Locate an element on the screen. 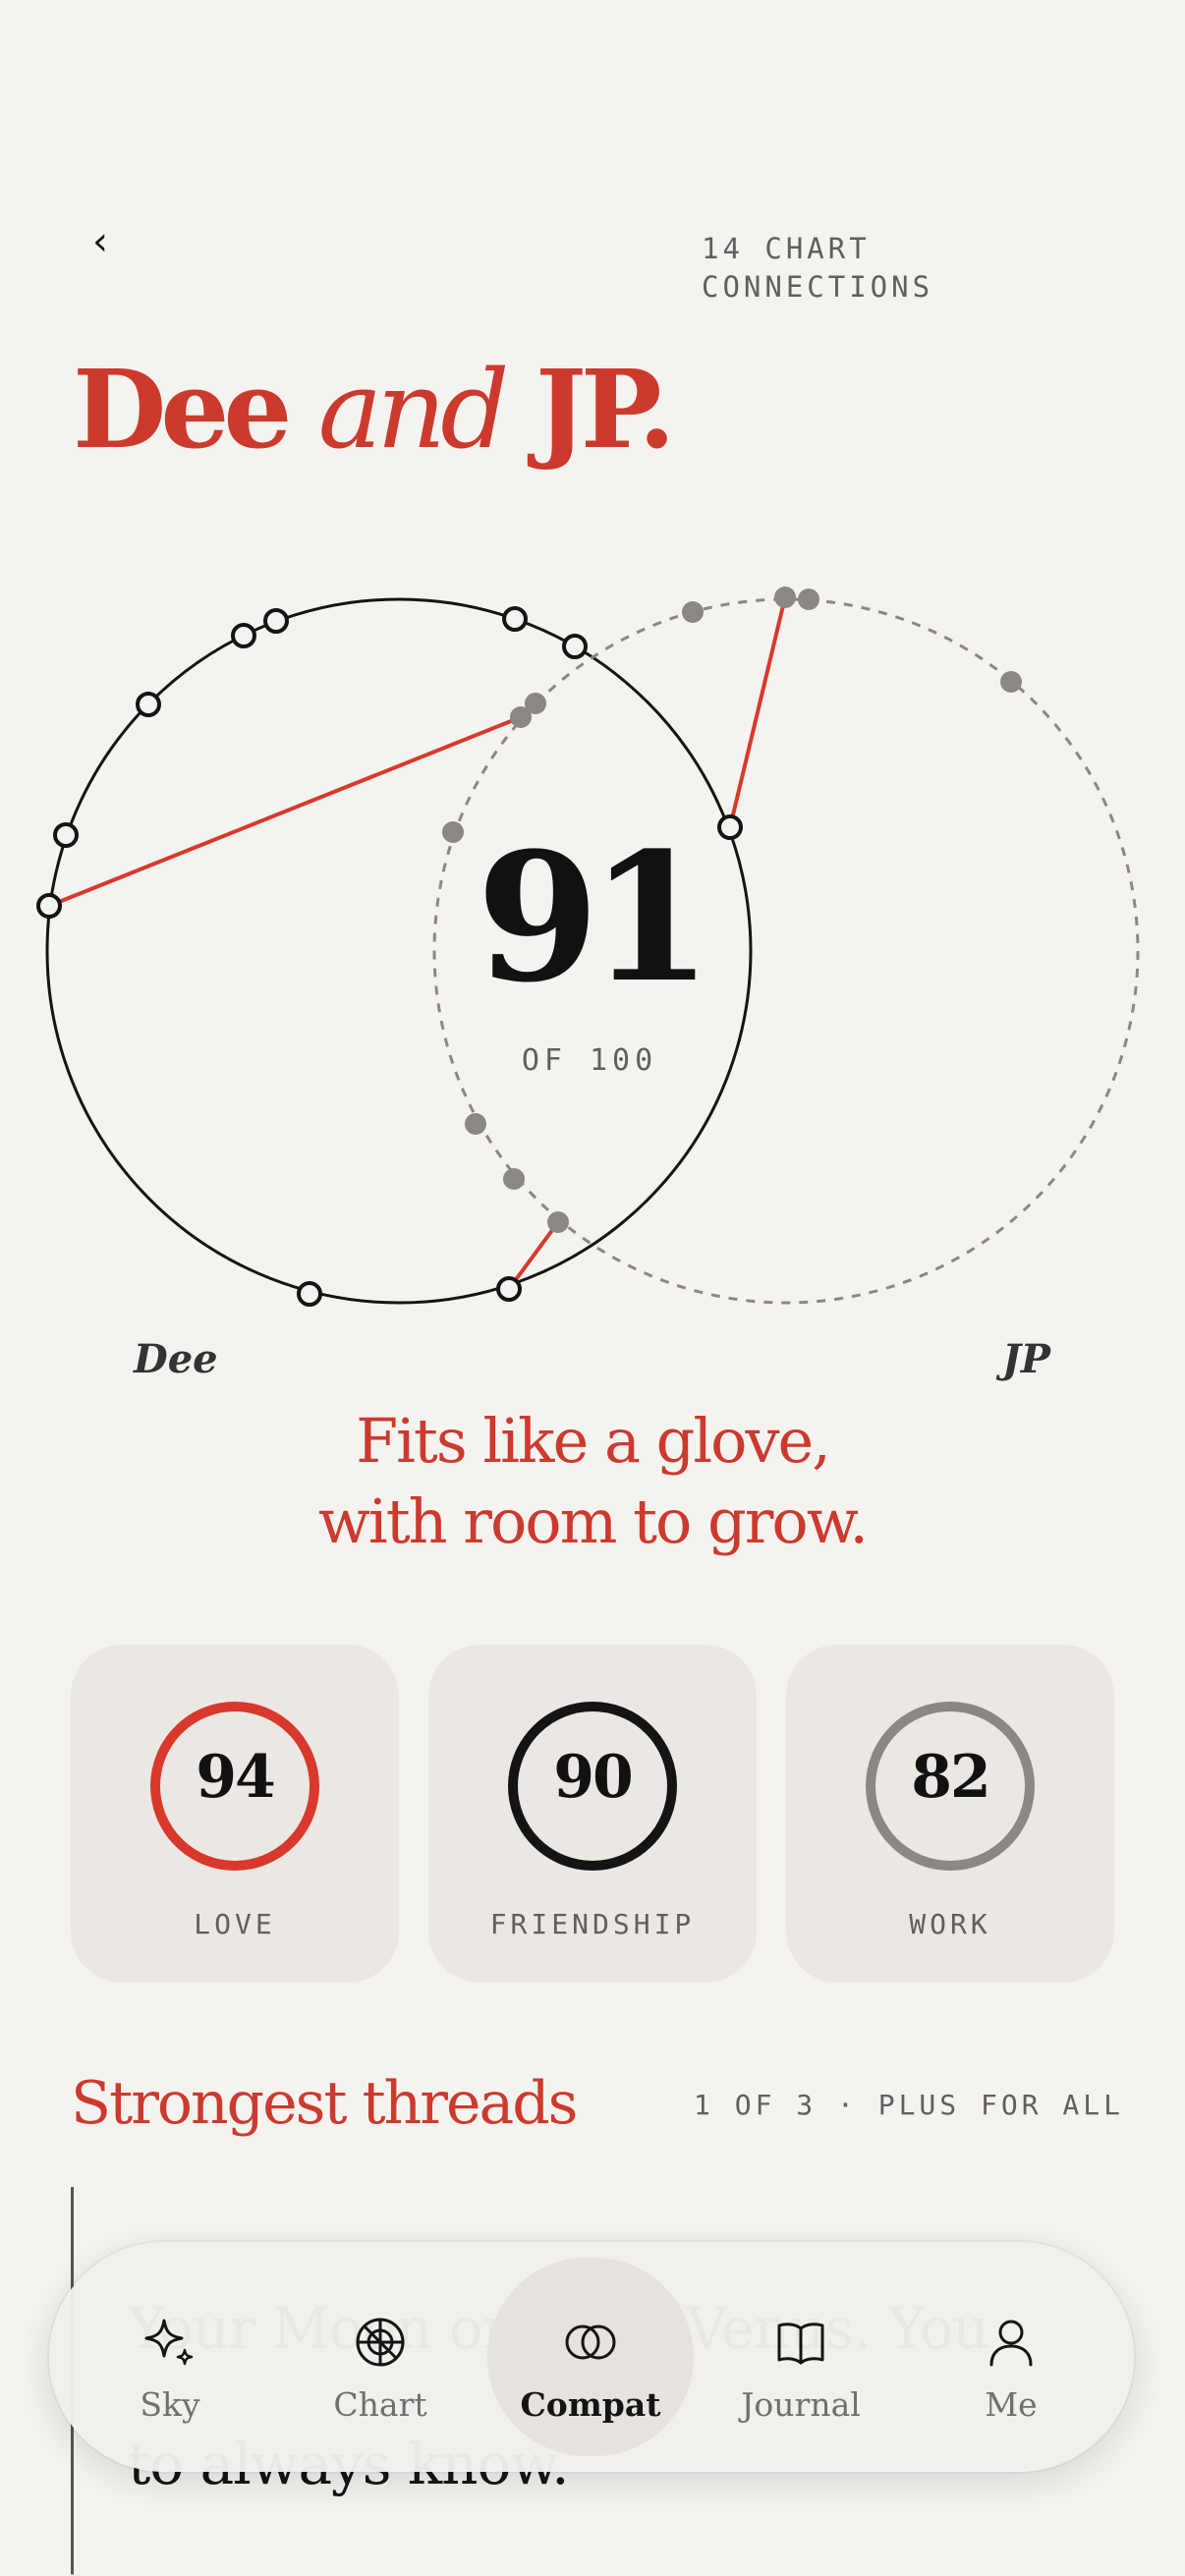 The image size is (1185, 2576). overlapping-circles-icon is located at coordinates (591, 2342).